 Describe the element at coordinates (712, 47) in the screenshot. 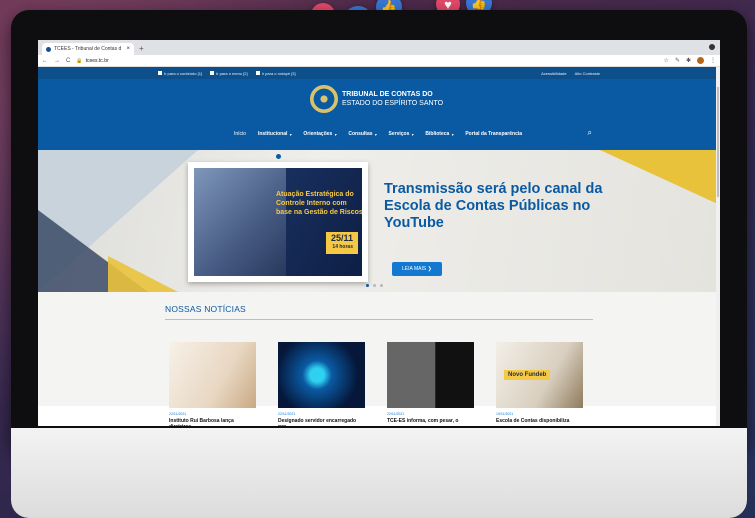

I see `profile-icon` at that location.